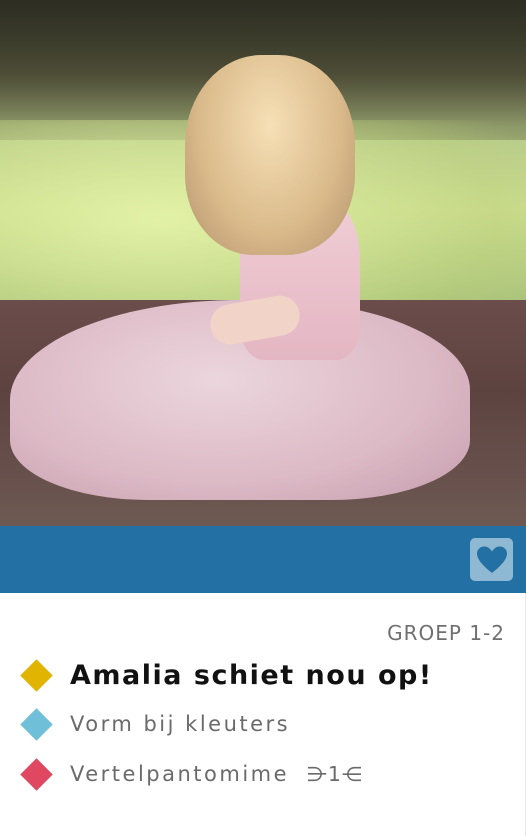  Describe the element at coordinates (335, 774) in the screenshot. I see `count-badge: ⋺1⋲` at that location.